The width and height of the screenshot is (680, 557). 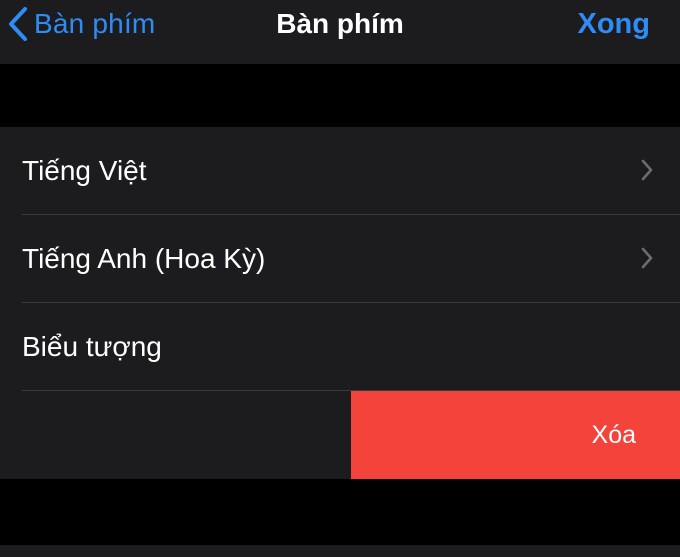 I want to click on keyboard-row-label: Tiếng Anh (Hoa Kỳ), so click(x=144, y=258).